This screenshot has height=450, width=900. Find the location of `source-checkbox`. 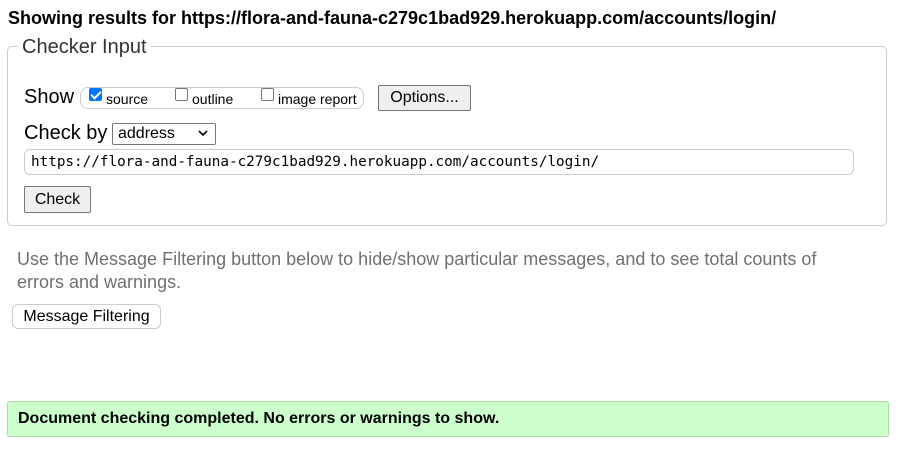

source-checkbox is located at coordinates (95, 94).